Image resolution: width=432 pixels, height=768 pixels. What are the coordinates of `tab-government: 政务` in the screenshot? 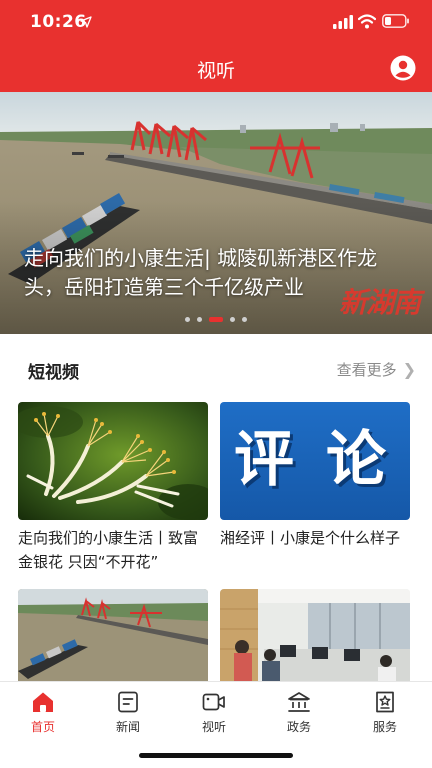 It's located at (299, 712).